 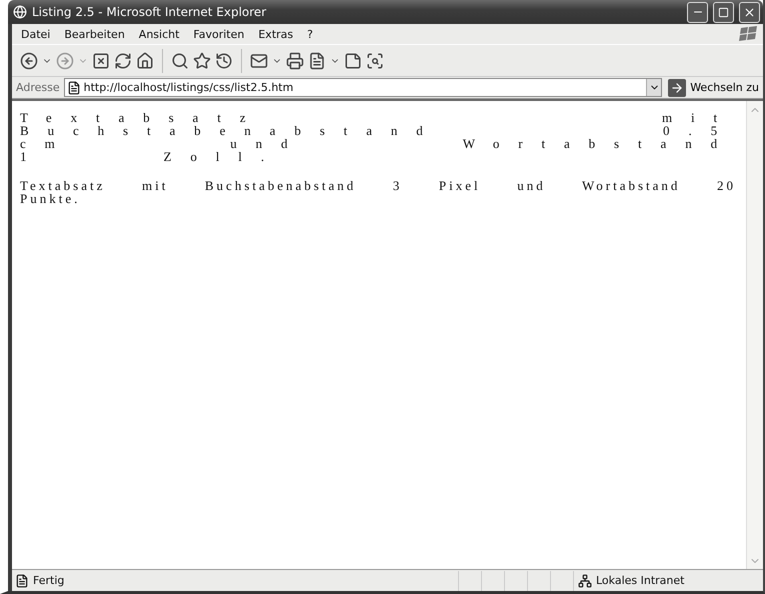 I want to click on mail-icon, so click(x=259, y=61).